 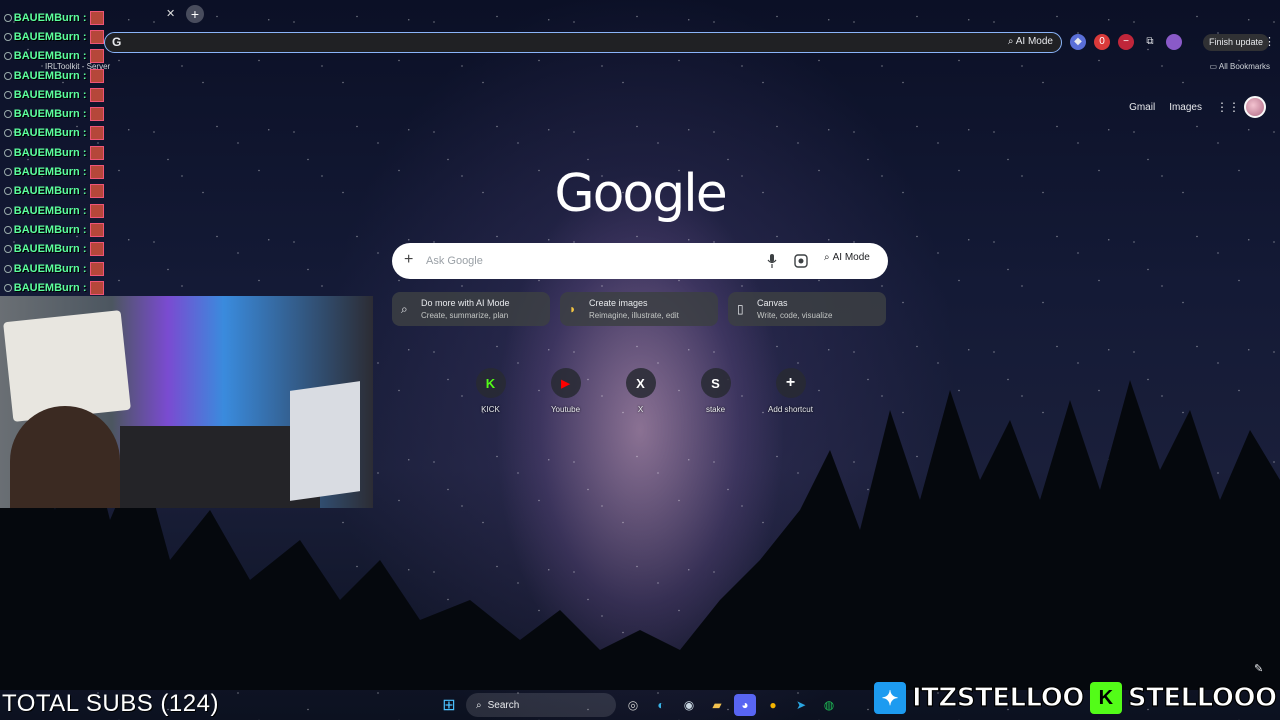 I want to click on shortcut-stake: S stake, so click(x=715, y=391).